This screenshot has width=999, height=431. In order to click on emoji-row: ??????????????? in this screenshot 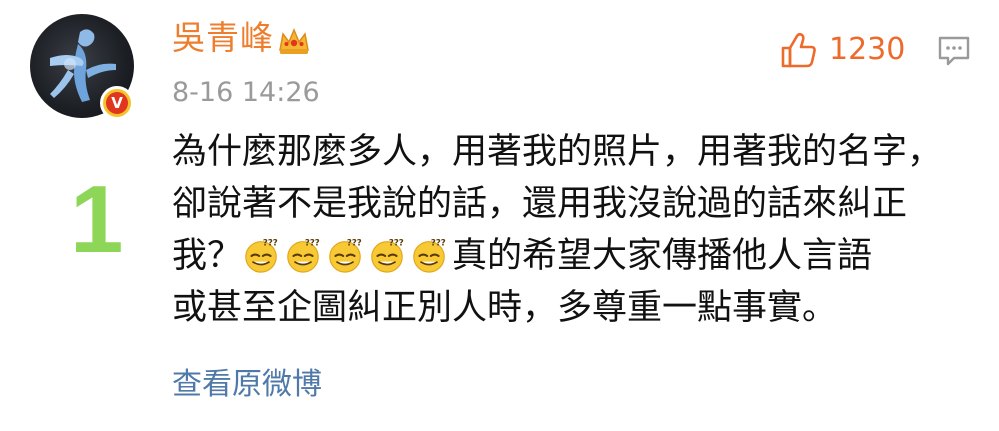, I will do `click(347, 256)`.